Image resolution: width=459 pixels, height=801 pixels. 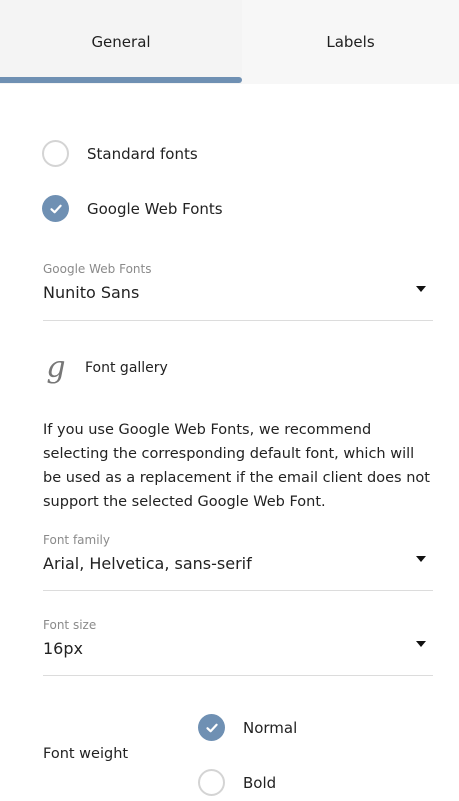 I want to click on radio-google-web-fonts-label: Google Web Fonts, so click(x=155, y=208).